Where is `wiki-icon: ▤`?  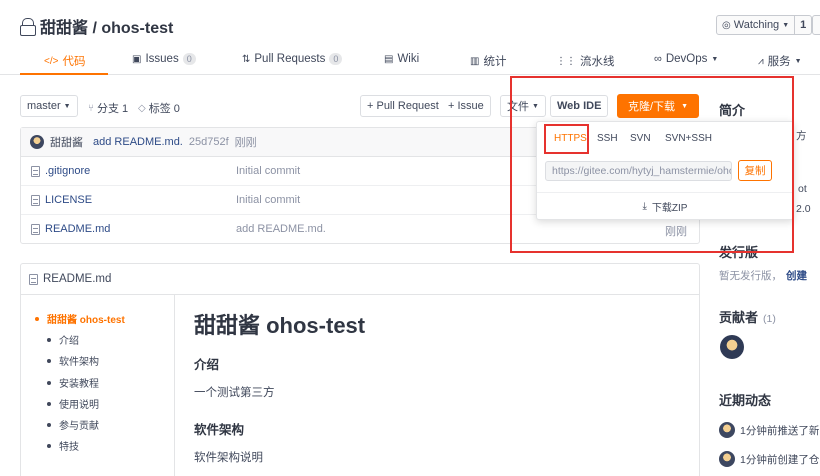 wiki-icon: ▤ is located at coordinates (389, 59).